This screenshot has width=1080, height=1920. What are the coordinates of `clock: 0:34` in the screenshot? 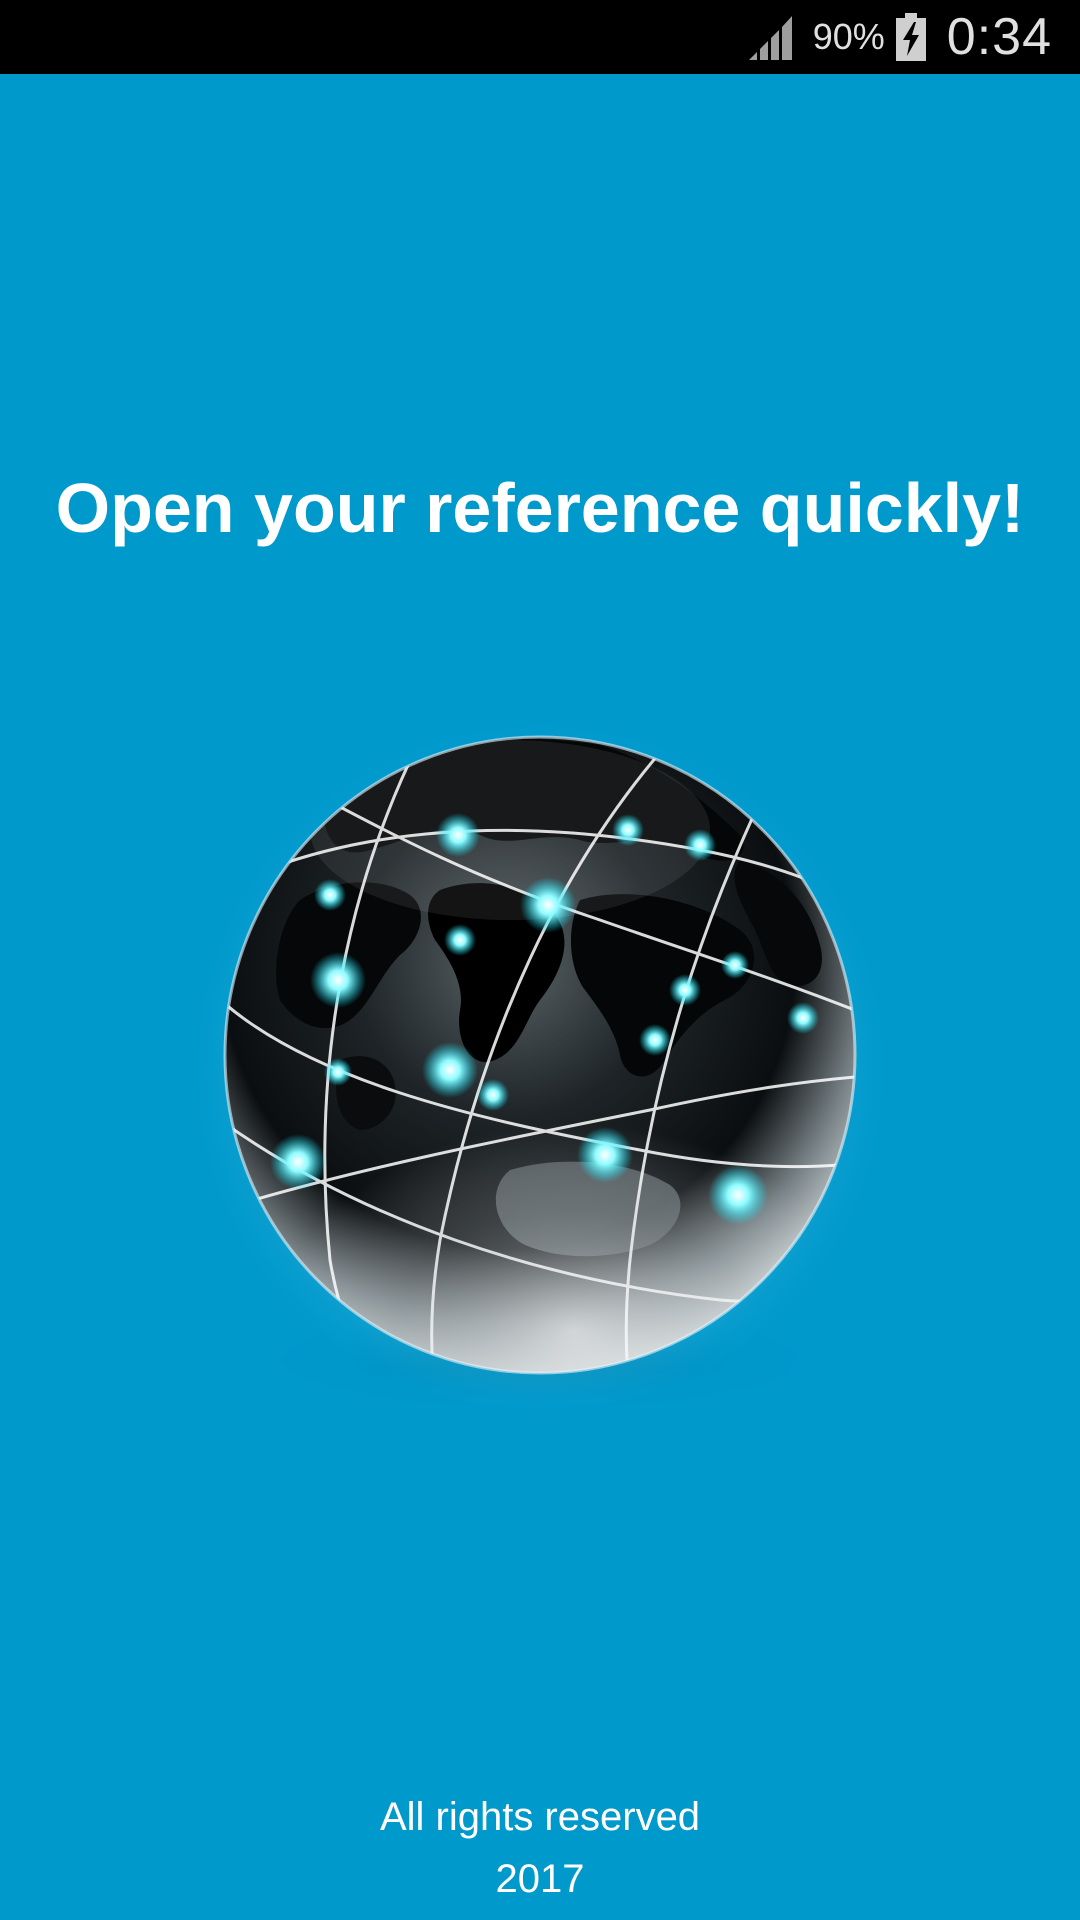 It's located at (999, 37).